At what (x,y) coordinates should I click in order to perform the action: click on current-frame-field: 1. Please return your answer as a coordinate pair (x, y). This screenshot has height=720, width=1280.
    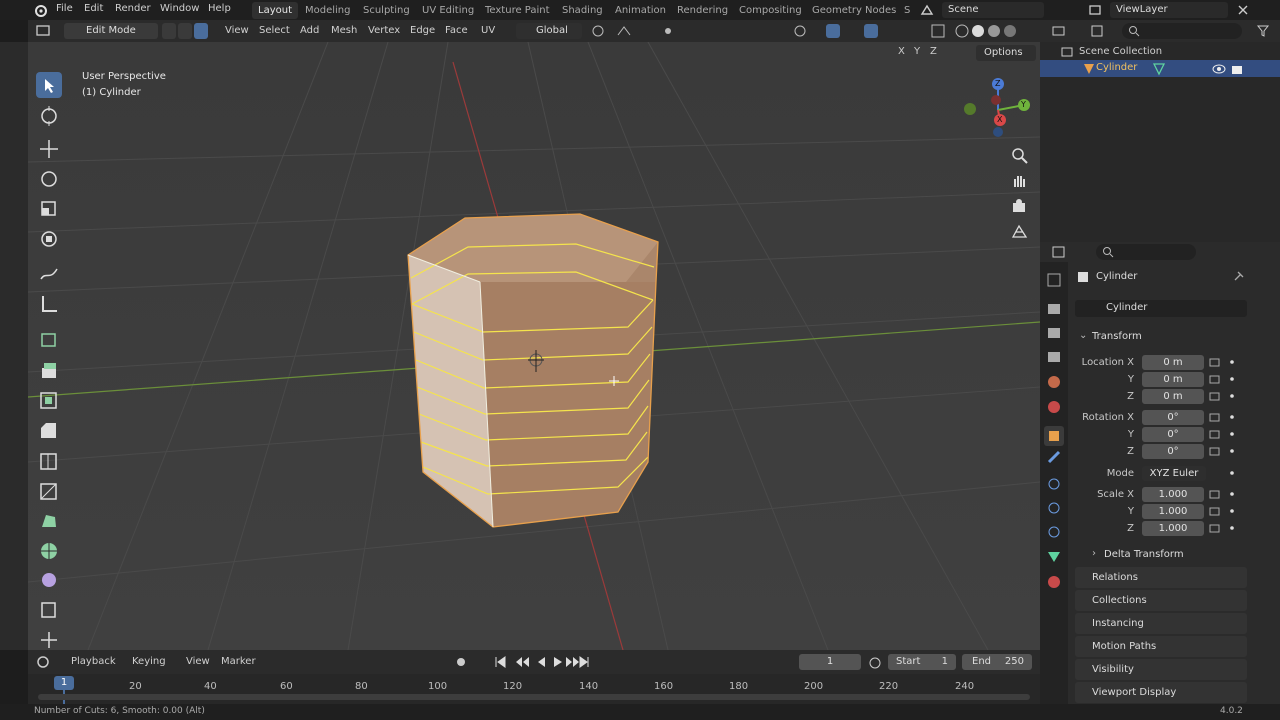
    Looking at the image, I should click on (830, 662).